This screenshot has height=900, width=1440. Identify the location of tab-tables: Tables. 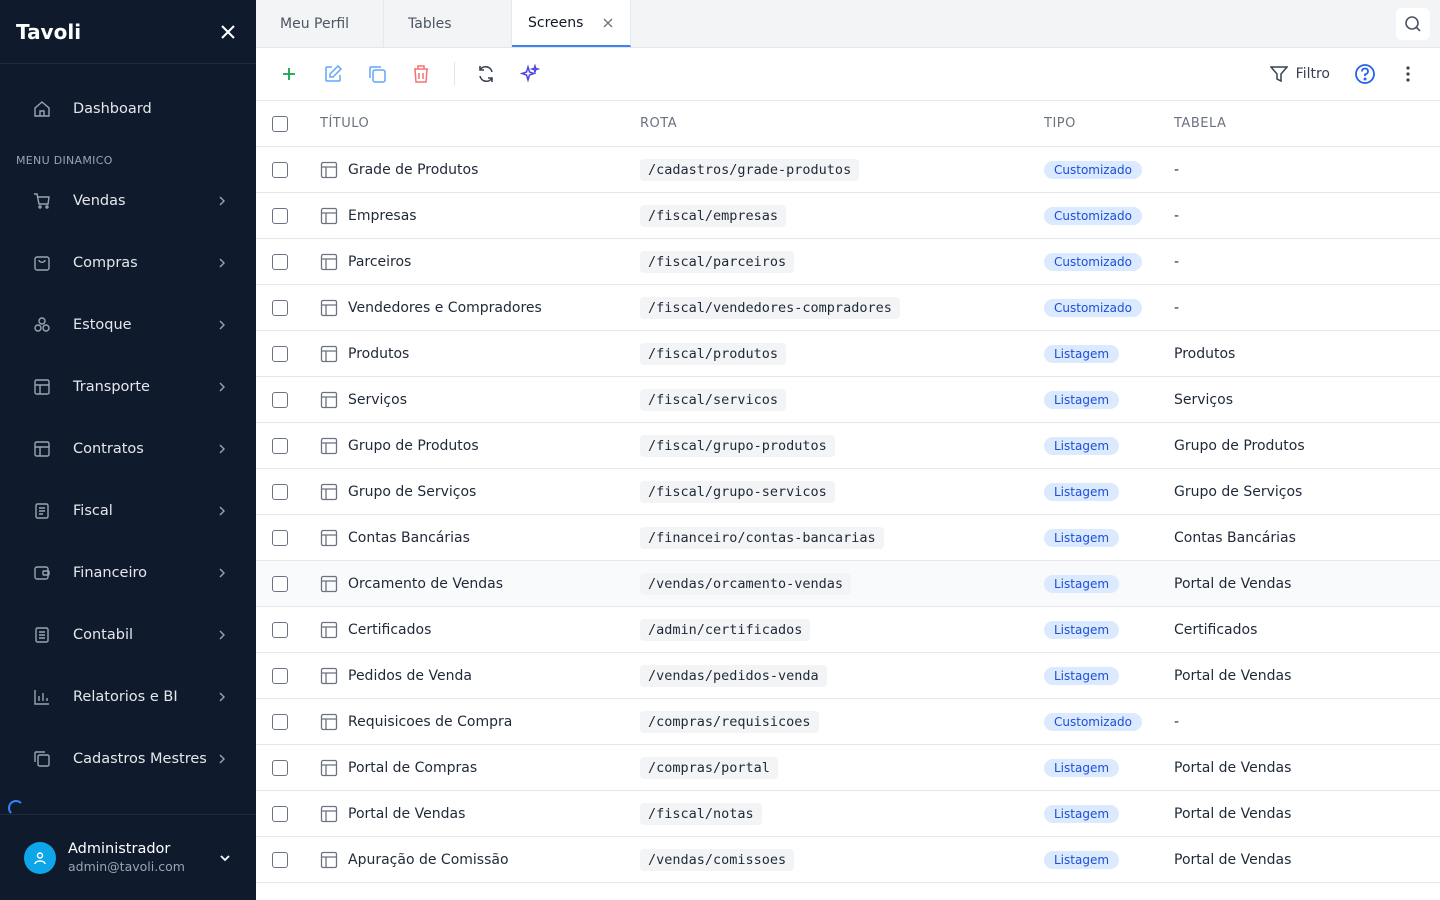
(448, 23).